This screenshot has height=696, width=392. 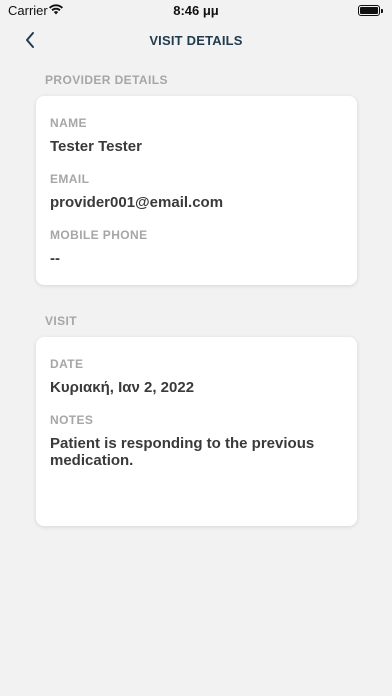 I want to click on status-bar: Carrier 8:46 μμ, so click(x=196, y=11).